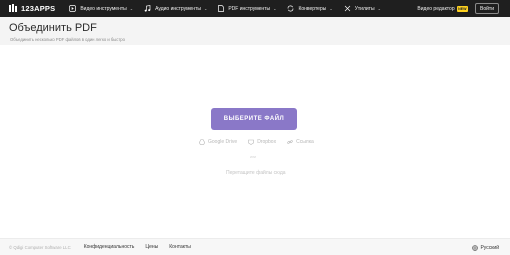 This screenshot has height=255, width=510. I want to click on refresh-icon, so click(291, 8).